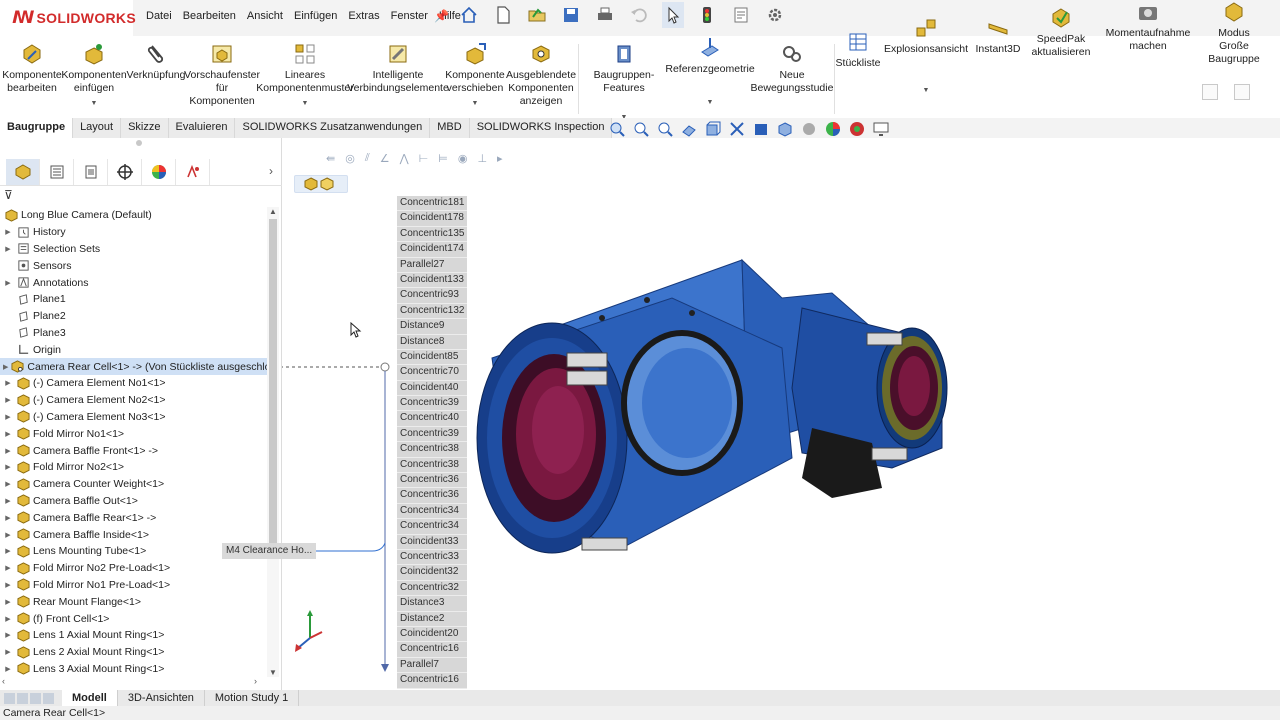  What do you see at coordinates (624, 83) in the screenshot?
I see `assembly-features-button: Baugruppen-Features ▼` at bounding box center [624, 83].